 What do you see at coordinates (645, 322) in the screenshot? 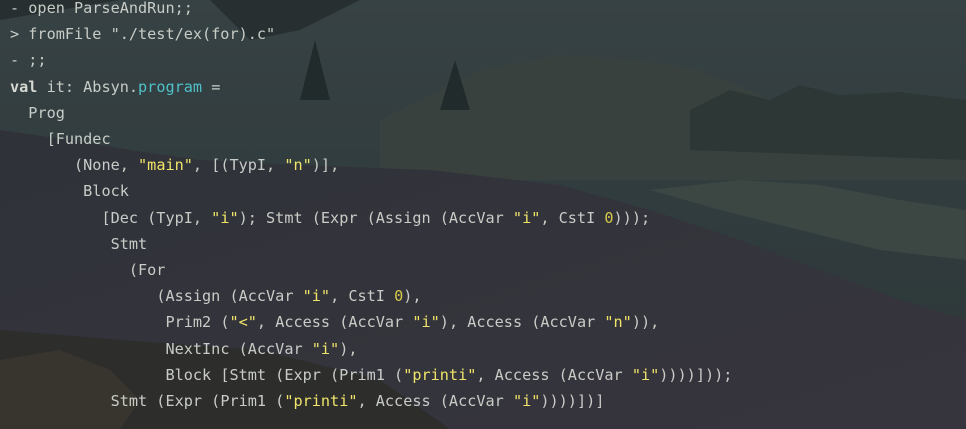
I see `code-token: )),` at bounding box center [645, 322].